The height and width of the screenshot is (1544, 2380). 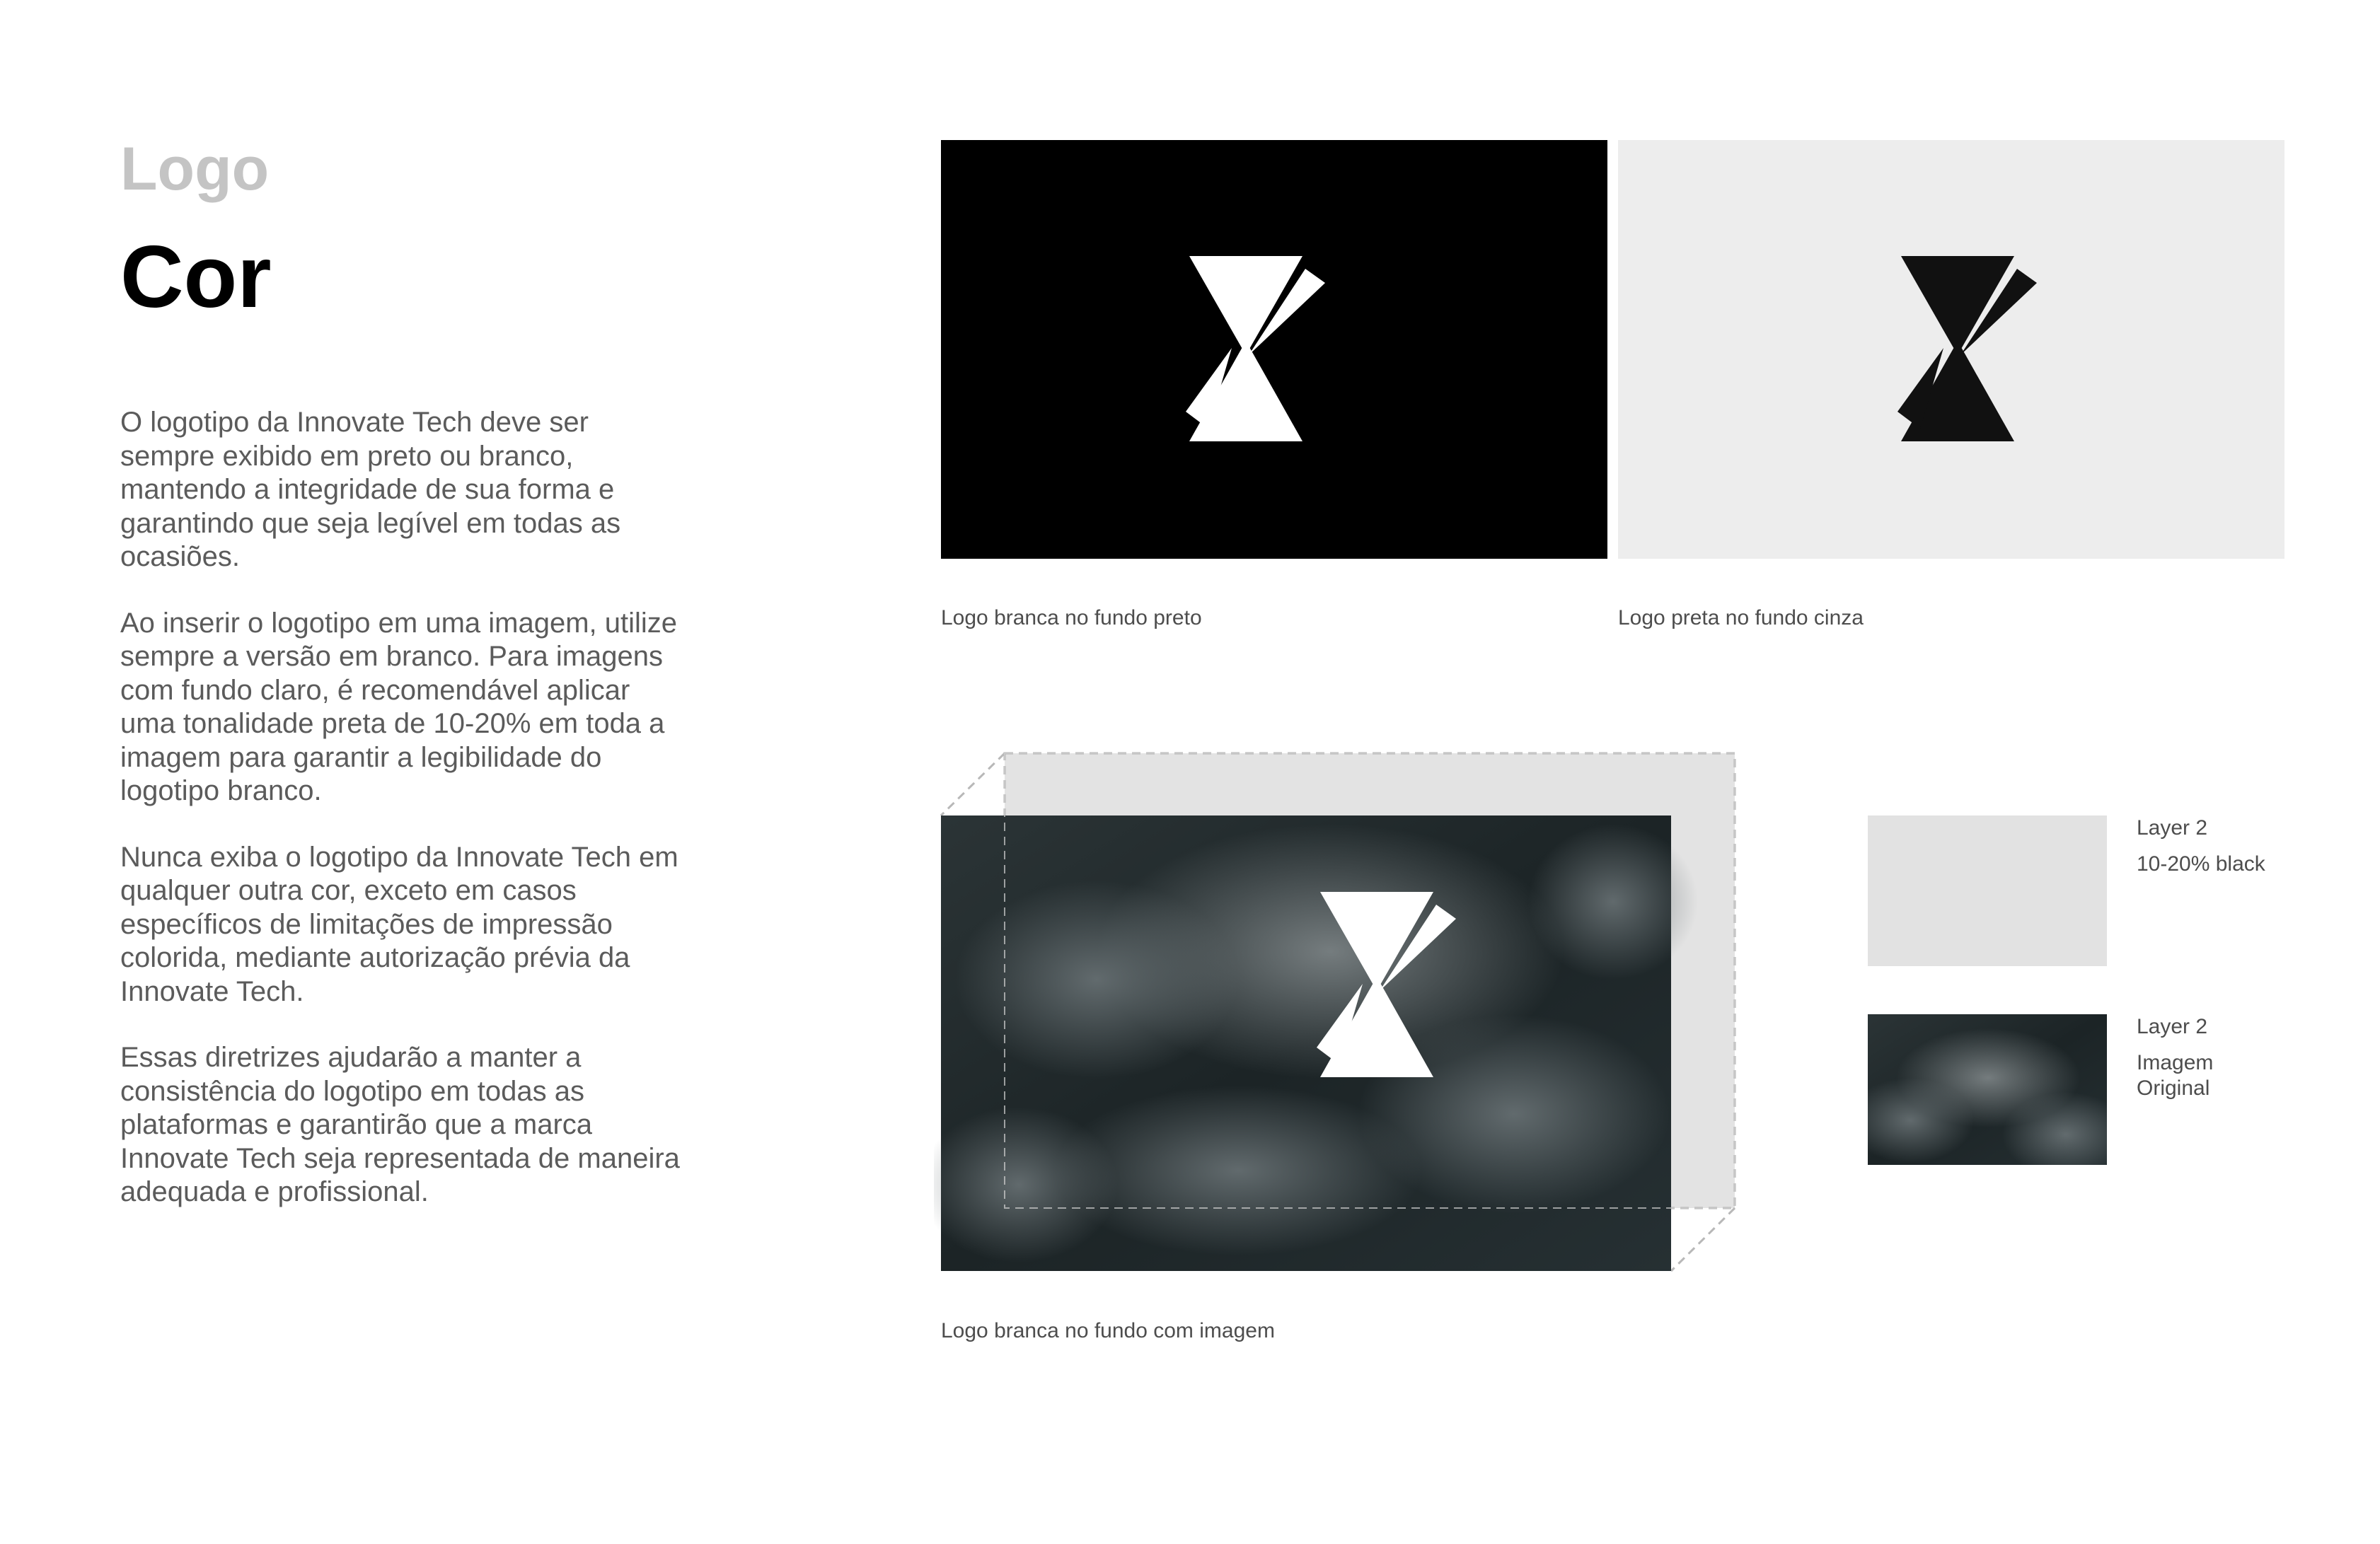 I want to click on layer-illustration, so click(x=1335, y=1012).